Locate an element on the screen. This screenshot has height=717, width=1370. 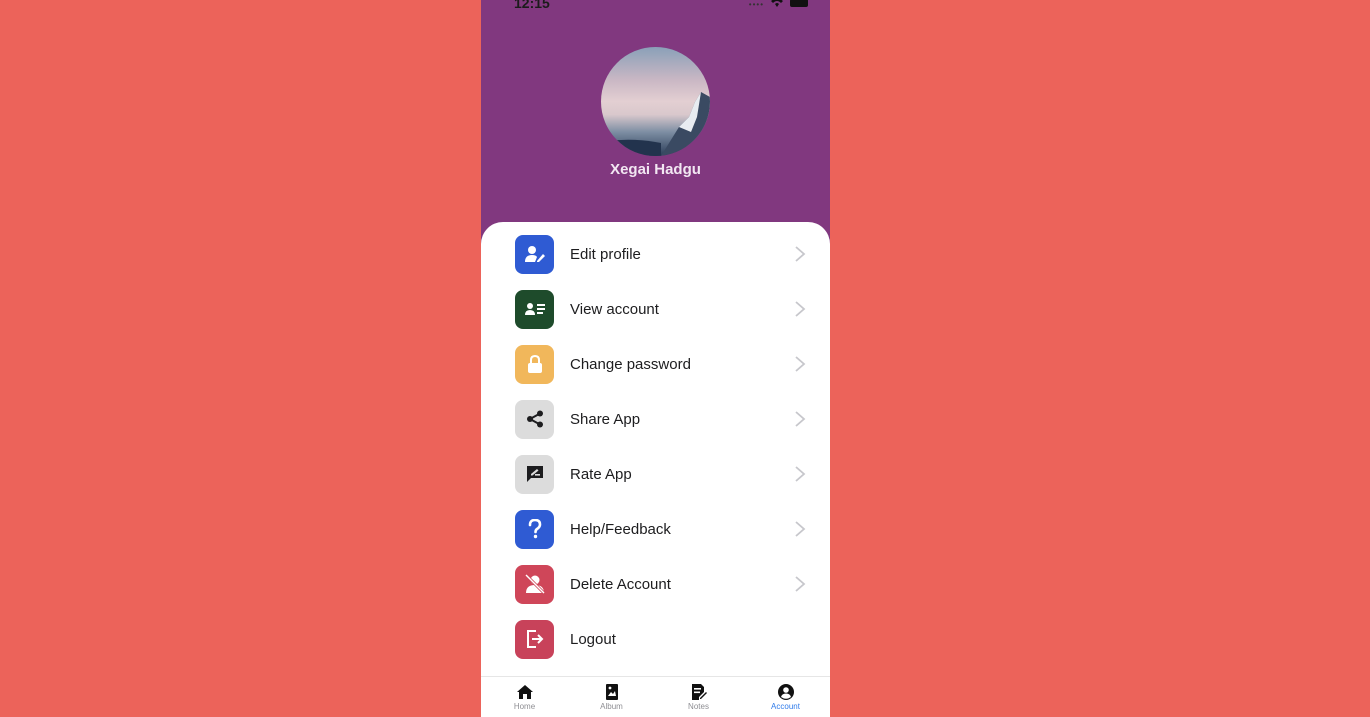
menu-item-label: Share App is located at coordinates (605, 419).